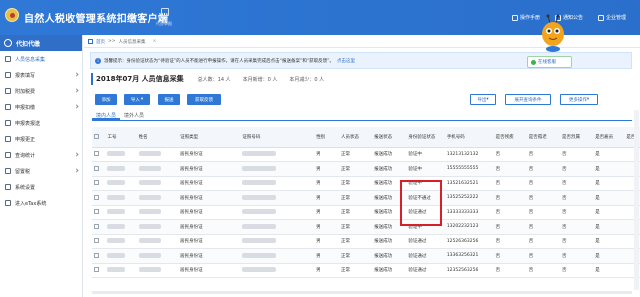  I want to click on get-feedback-button: 获取反馈, so click(204, 99).